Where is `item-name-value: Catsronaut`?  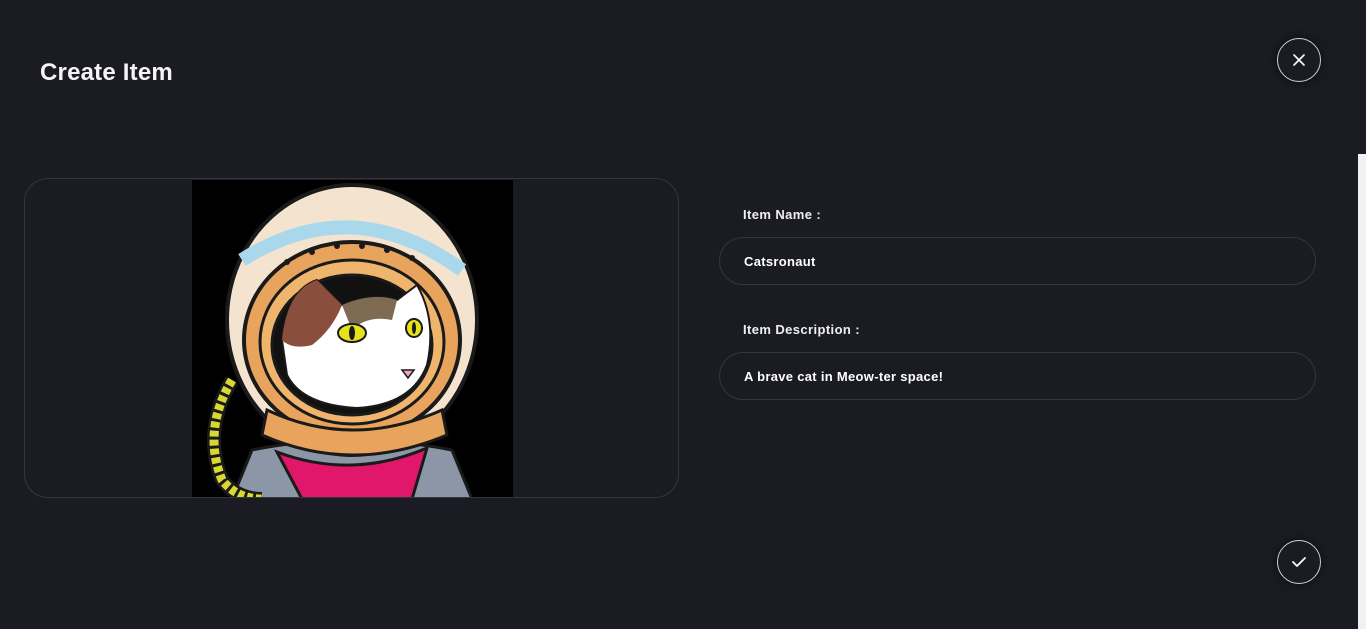
item-name-value: Catsronaut is located at coordinates (780, 261).